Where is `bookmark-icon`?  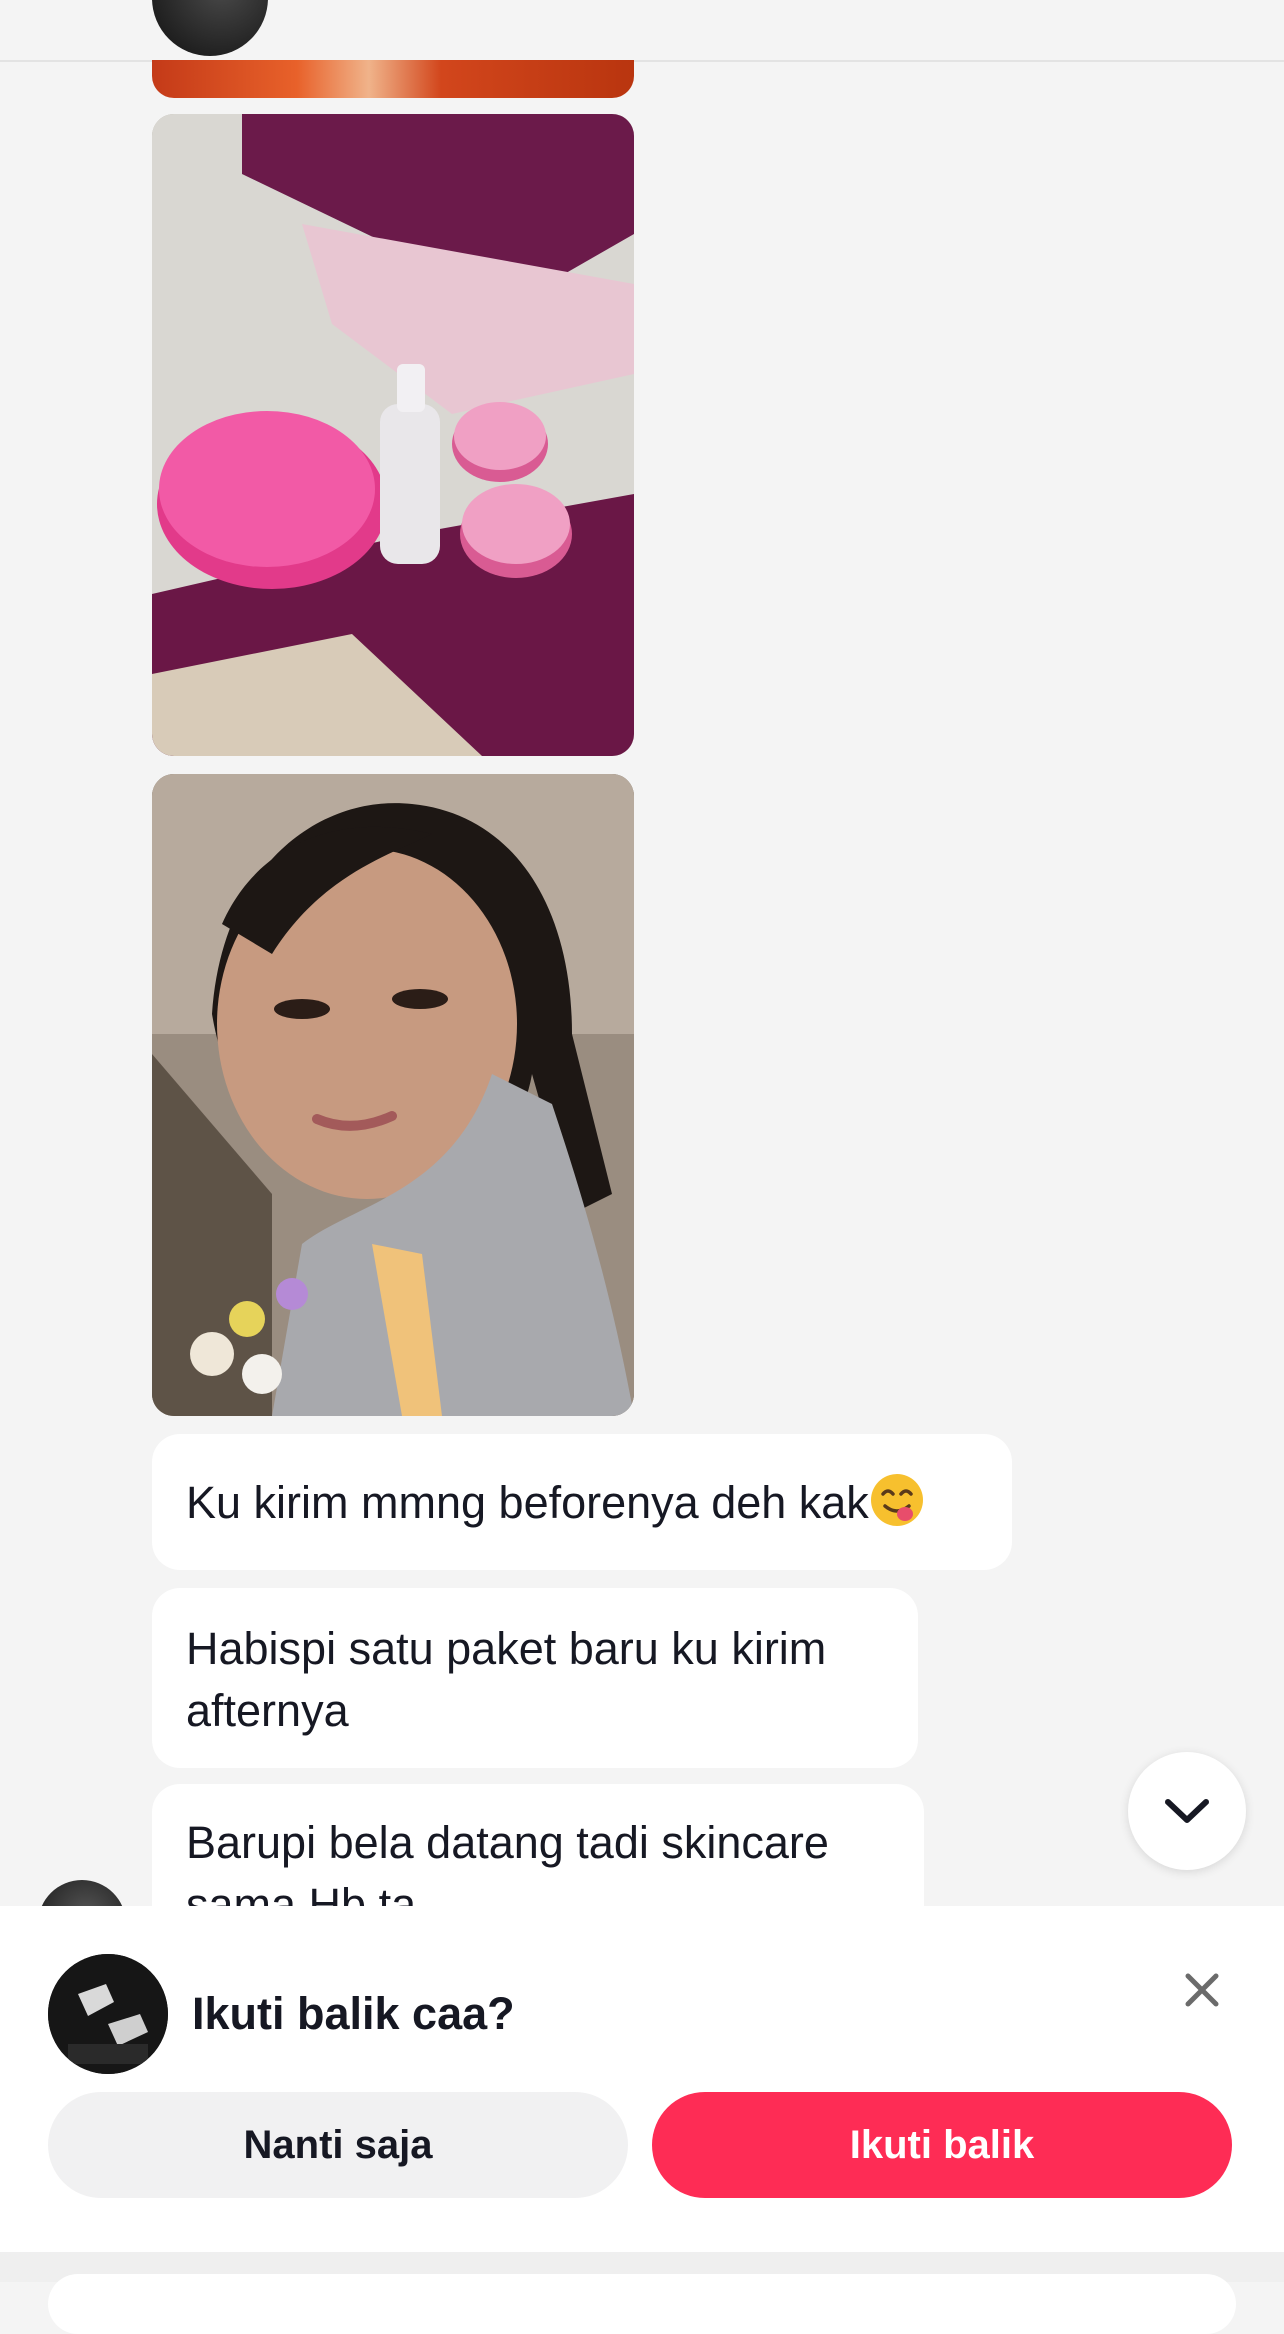 bookmark-icon is located at coordinates (934, 5).